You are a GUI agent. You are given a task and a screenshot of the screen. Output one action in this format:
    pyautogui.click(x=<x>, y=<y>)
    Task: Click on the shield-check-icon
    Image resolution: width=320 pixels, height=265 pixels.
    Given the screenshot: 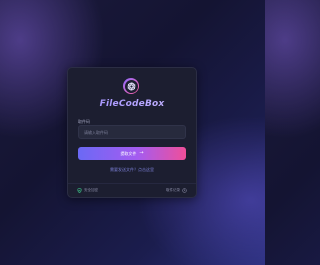 What is the action you would take?
    pyautogui.click(x=79, y=190)
    